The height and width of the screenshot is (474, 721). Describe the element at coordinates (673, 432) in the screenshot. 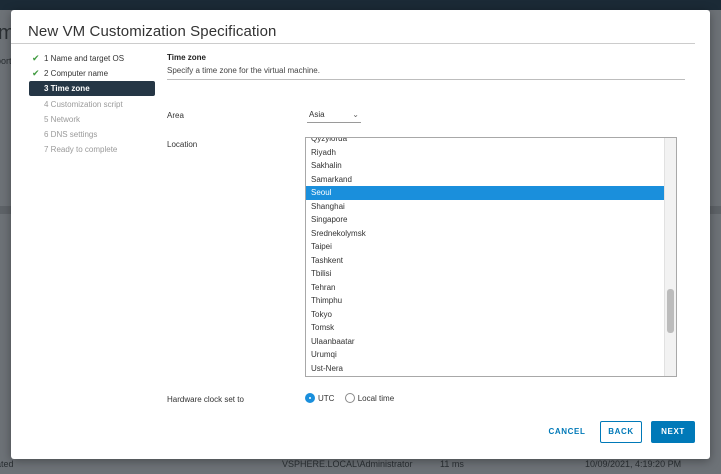

I see `next-button: NEXT` at that location.